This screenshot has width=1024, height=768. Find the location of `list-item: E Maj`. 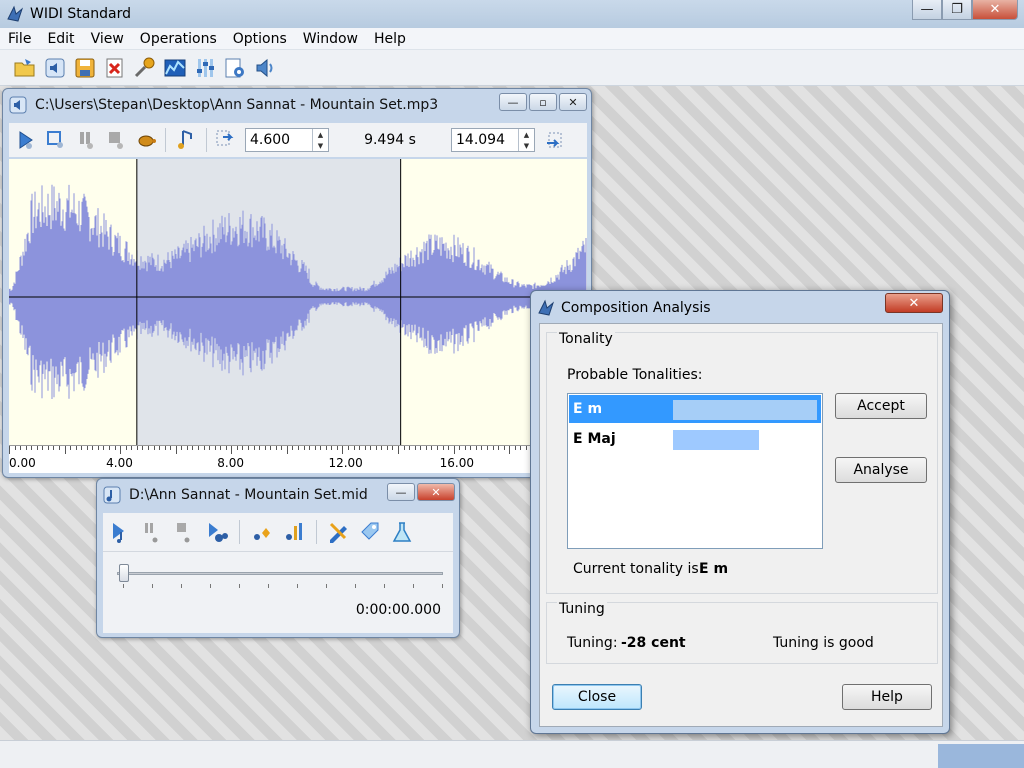

list-item: E Maj is located at coordinates (695, 439).